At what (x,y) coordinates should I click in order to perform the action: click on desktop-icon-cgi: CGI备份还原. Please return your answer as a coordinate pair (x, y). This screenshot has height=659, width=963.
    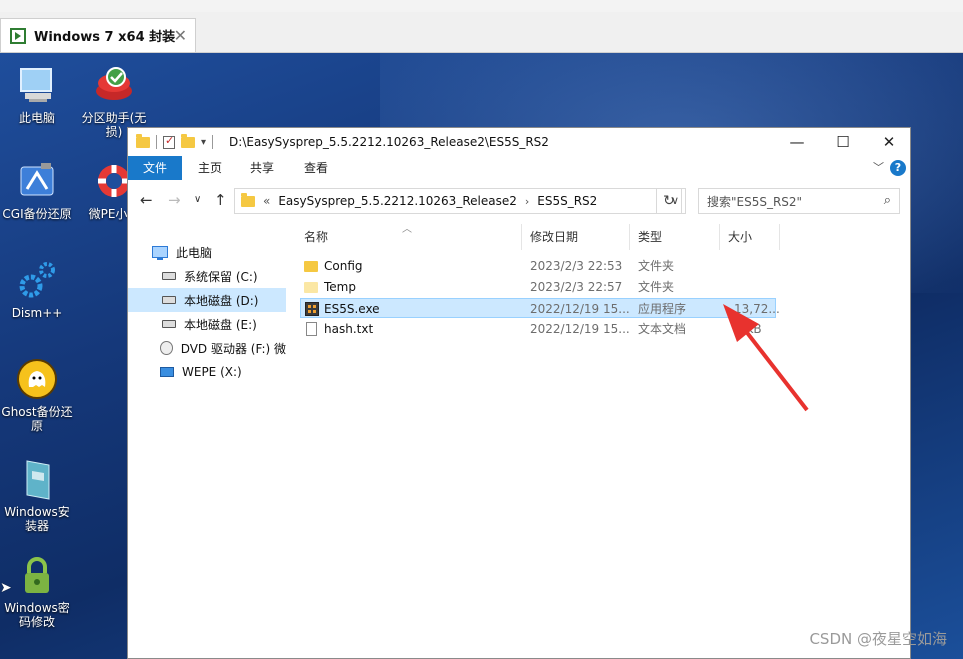
    Looking at the image, I should click on (37, 190).